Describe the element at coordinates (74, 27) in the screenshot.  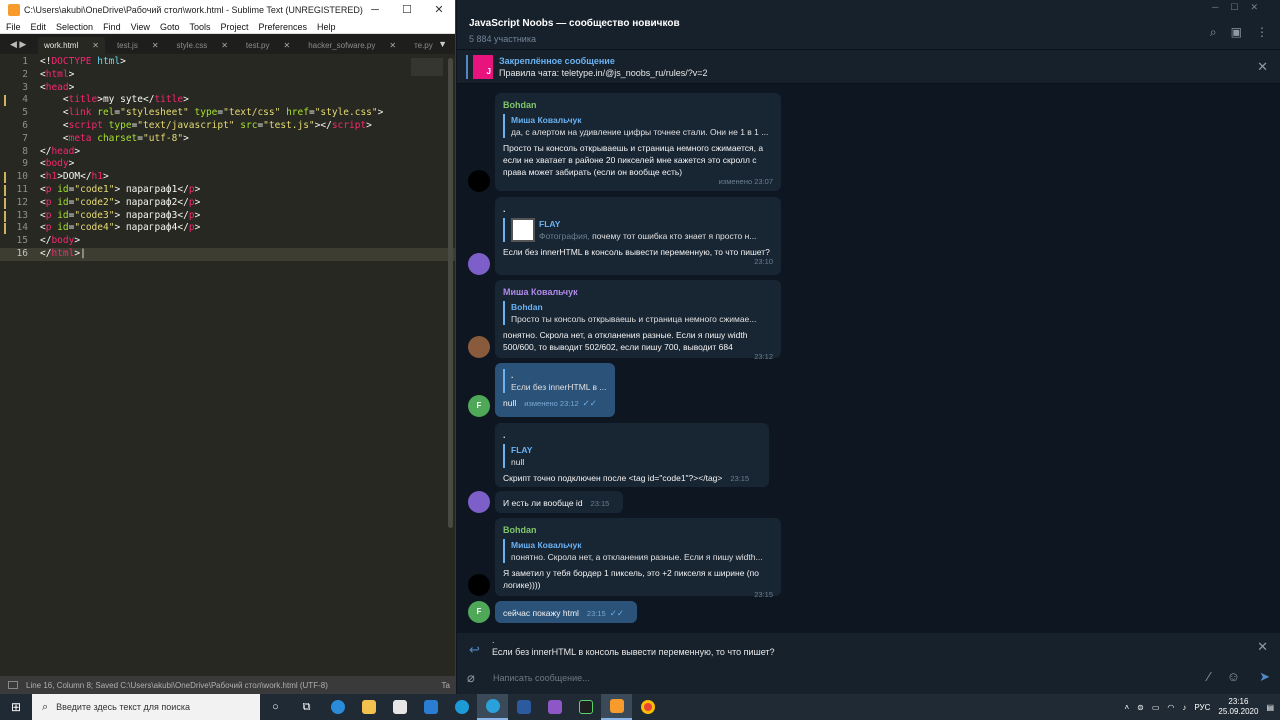
I see `menu-selection: Selection` at that location.